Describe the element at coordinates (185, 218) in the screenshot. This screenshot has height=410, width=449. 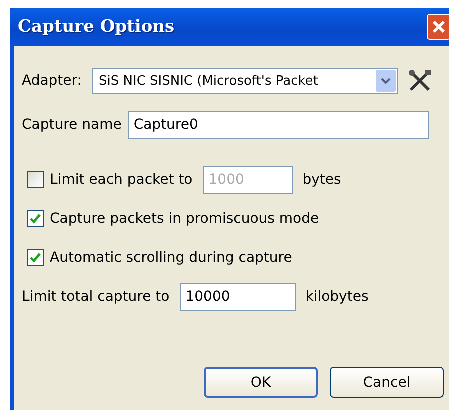
I see `option-label: Capture packets in promiscuous mode` at that location.